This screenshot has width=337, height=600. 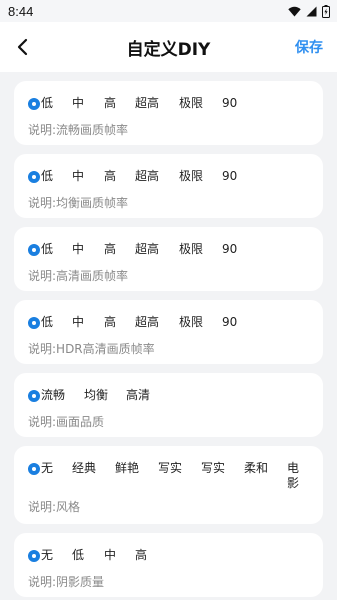 What do you see at coordinates (78, 203) in the screenshot?
I see `card-description: 说明:均衡画质帧率` at bounding box center [78, 203].